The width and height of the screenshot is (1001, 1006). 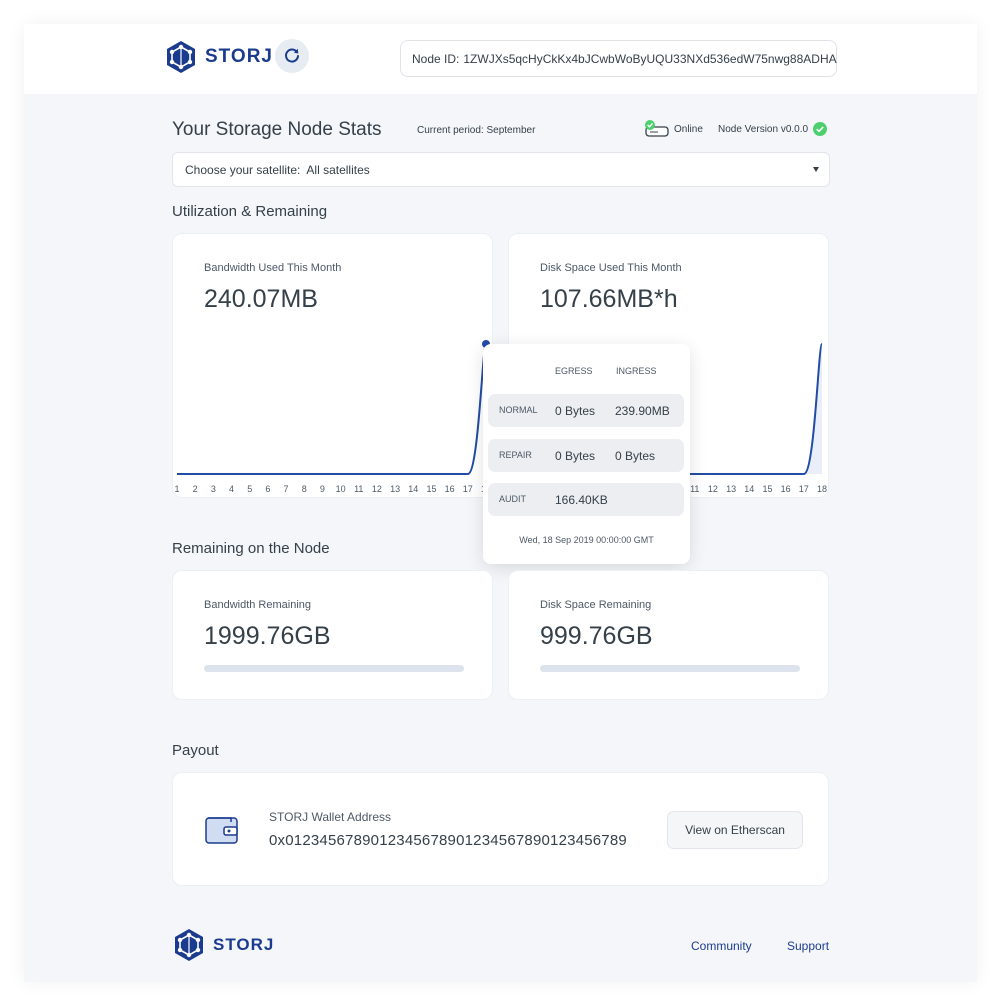 What do you see at coordinates (816, 169) in the screenshot?
I see `chevron-down-icon` at bounding box center [816, 169].